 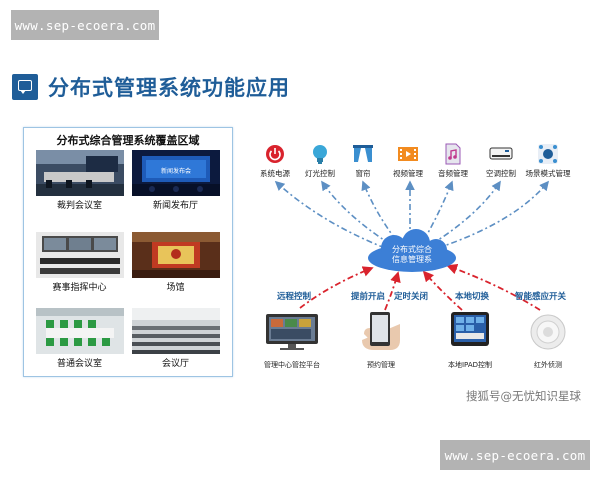 I want to click on device-label: 预约管理, so click(x=381, y=365).